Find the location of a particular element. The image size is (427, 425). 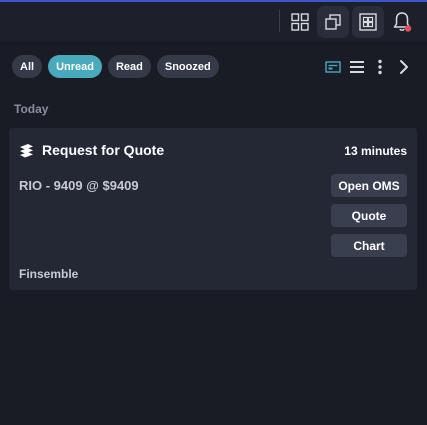

card-view-icon is located at coordinates (333, 67).